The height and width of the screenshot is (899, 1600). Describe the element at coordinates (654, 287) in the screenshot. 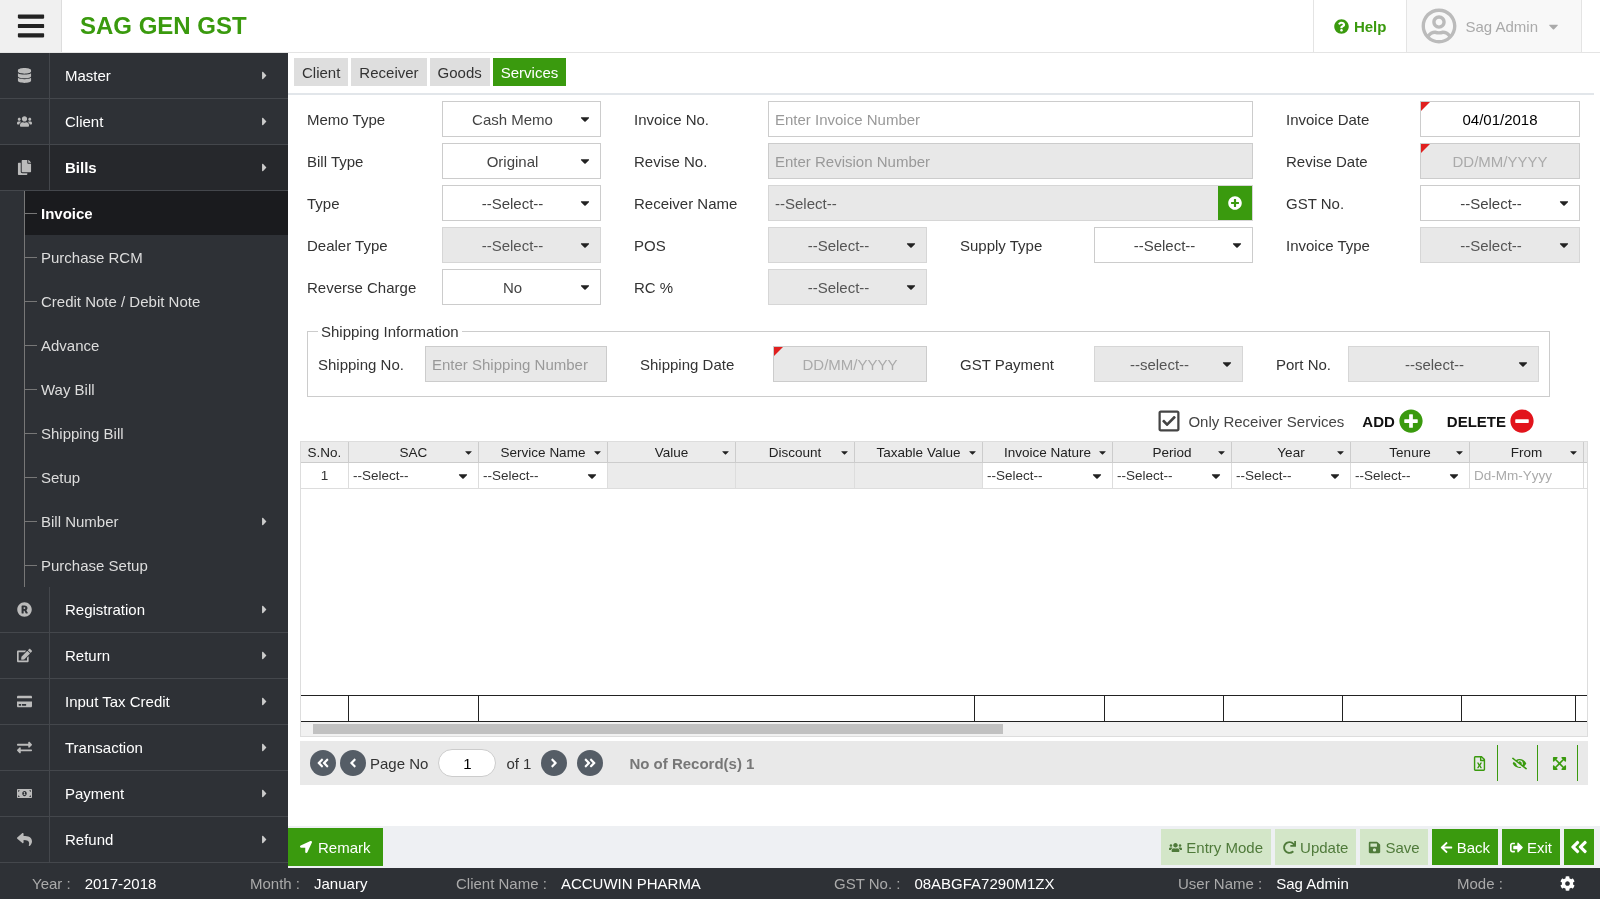

I see `field-label: RC %` at that location.